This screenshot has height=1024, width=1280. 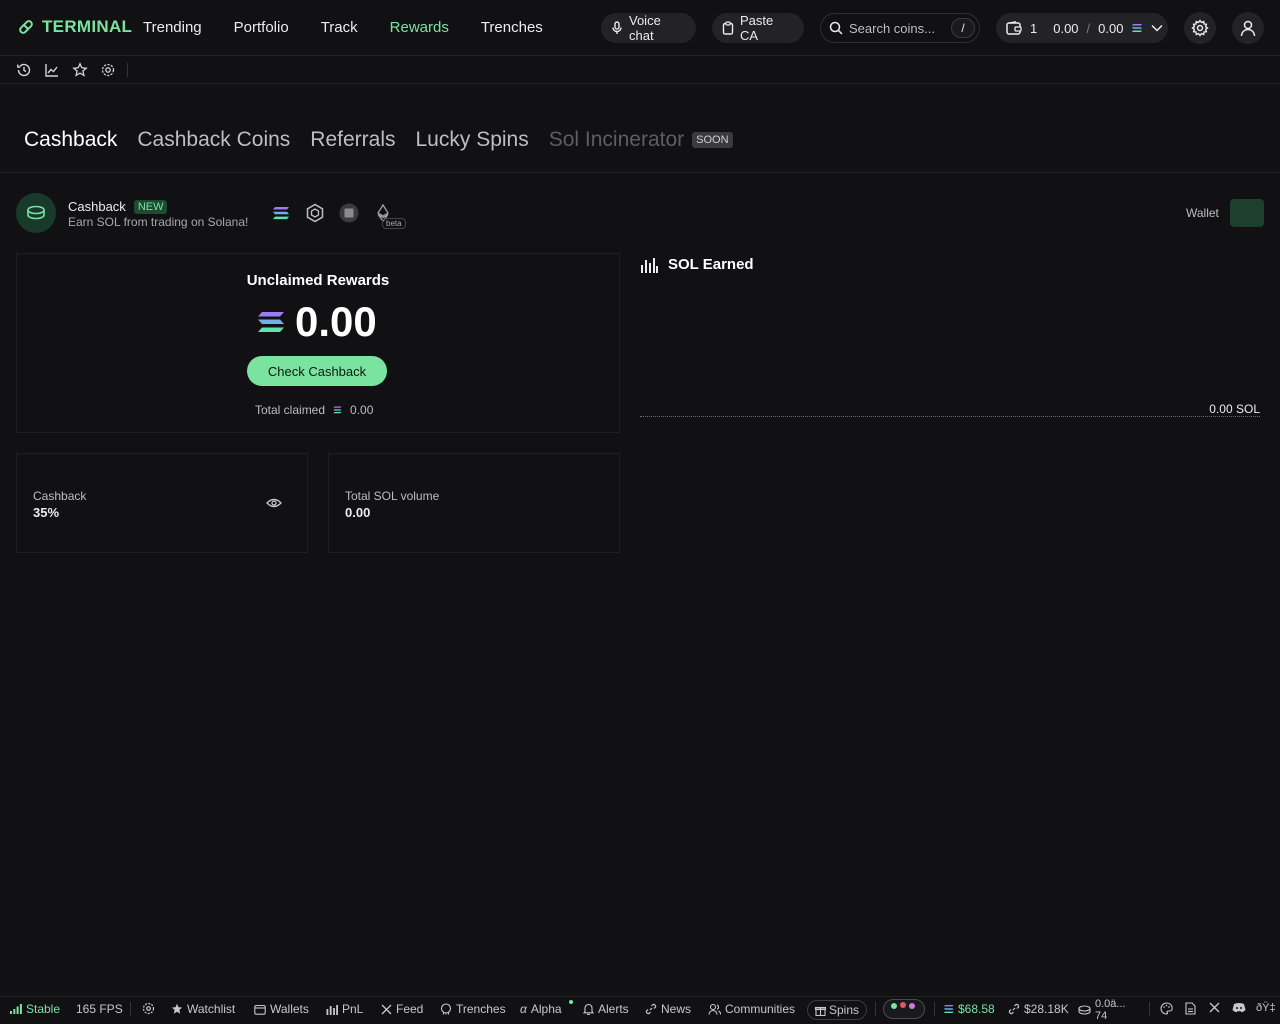 I want to click on tab-sol-incinerator: Sol Incinerator, so click(x=616, y=139).